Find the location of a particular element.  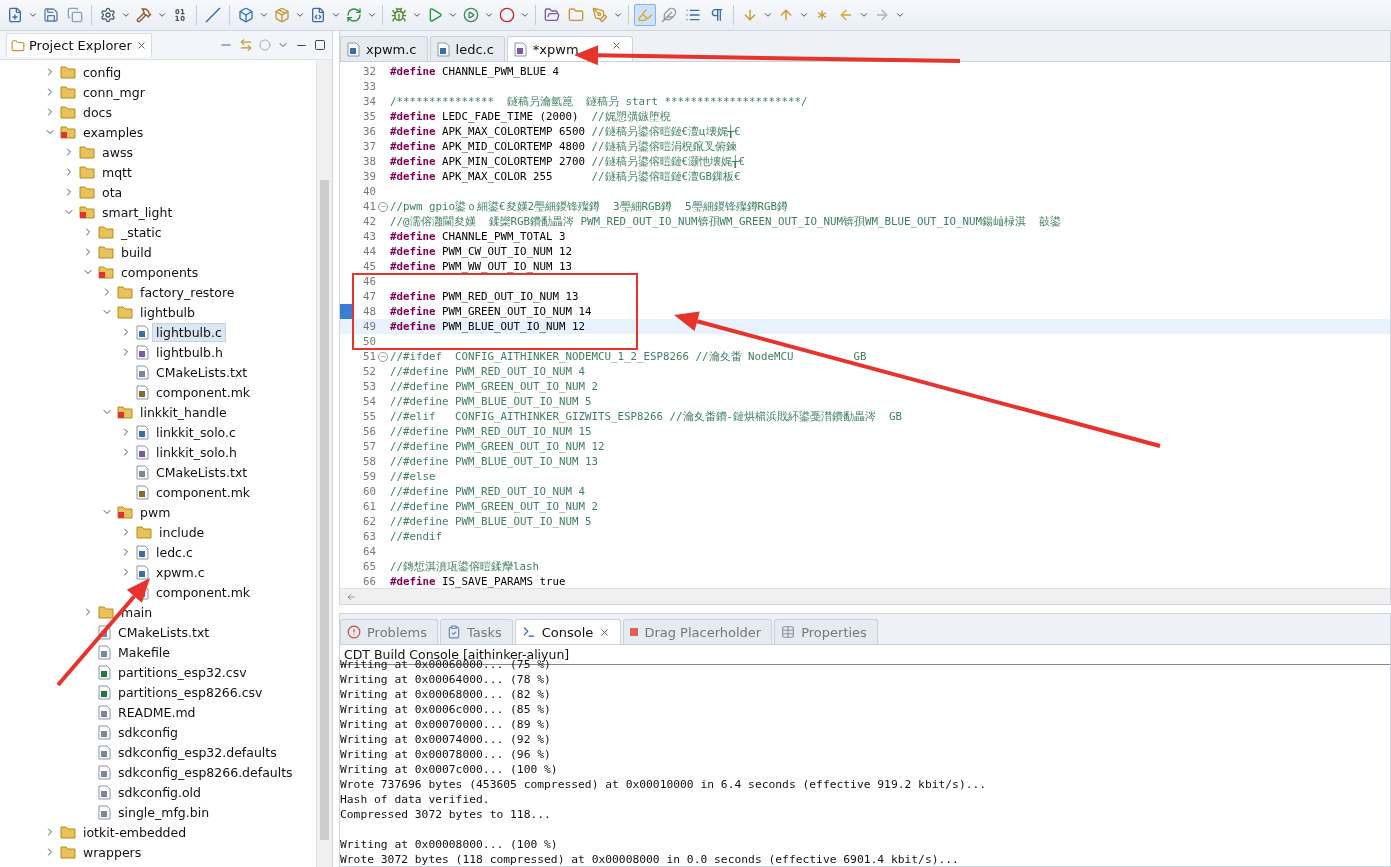

tree-item: lightbulb.h is located at coordinates (189, 352).